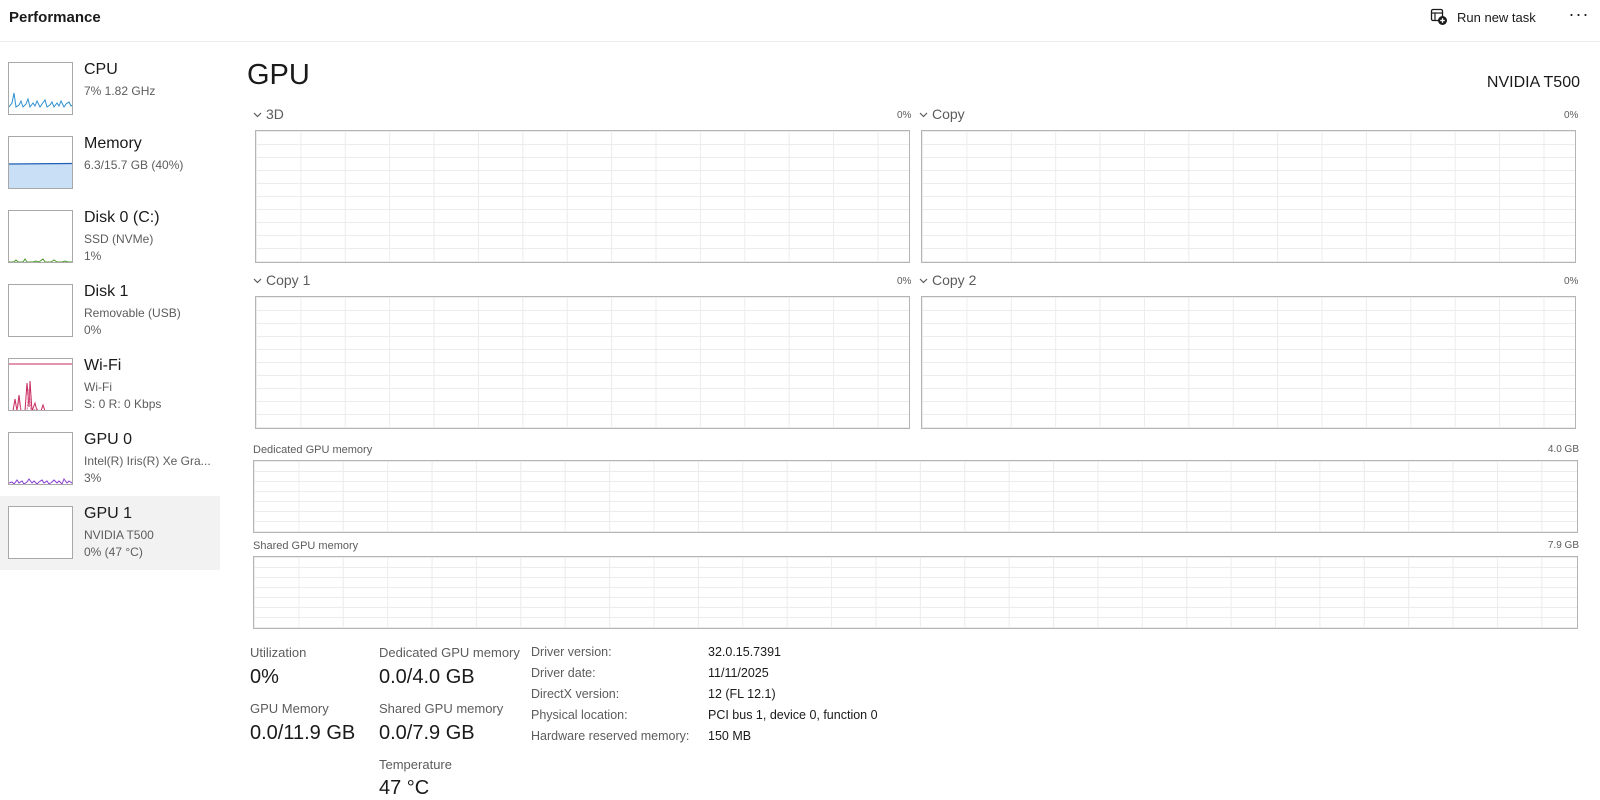  I want to click on utilization-value: 0%, so click(264, 677).